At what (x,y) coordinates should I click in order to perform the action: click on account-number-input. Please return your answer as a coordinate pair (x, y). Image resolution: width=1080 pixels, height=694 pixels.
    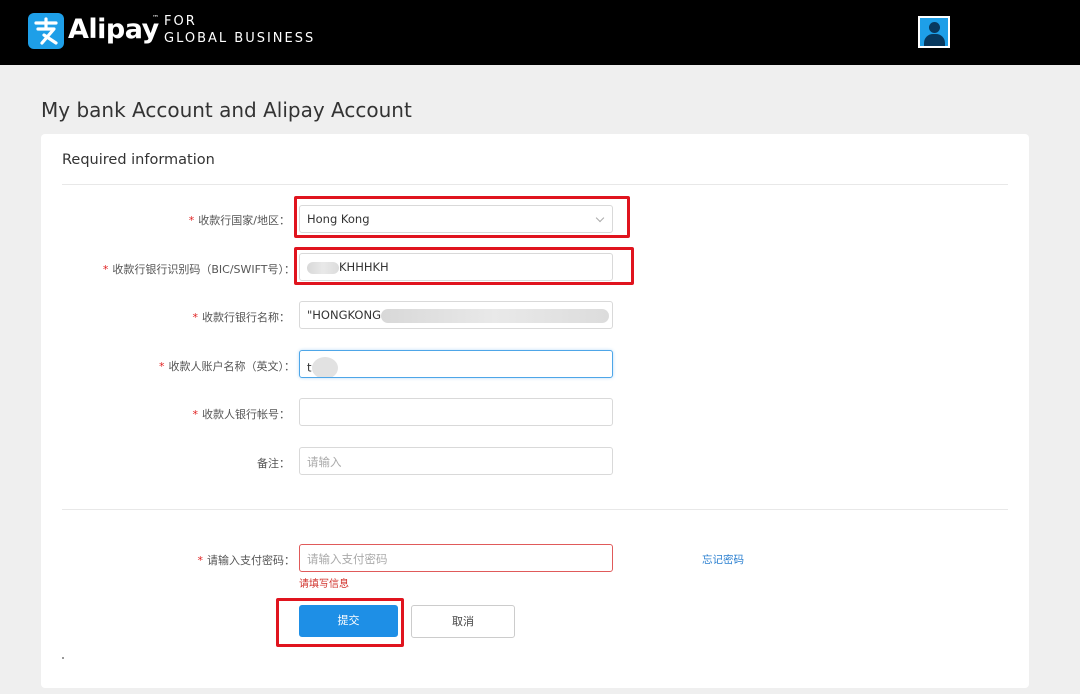
    Looking at the image, I should click on (456, 412).